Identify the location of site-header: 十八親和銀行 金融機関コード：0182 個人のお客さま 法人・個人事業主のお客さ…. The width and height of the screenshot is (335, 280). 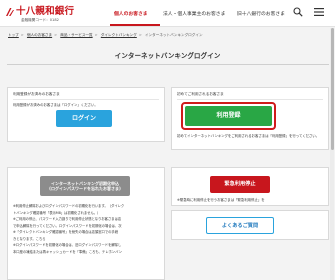
(167, 13).